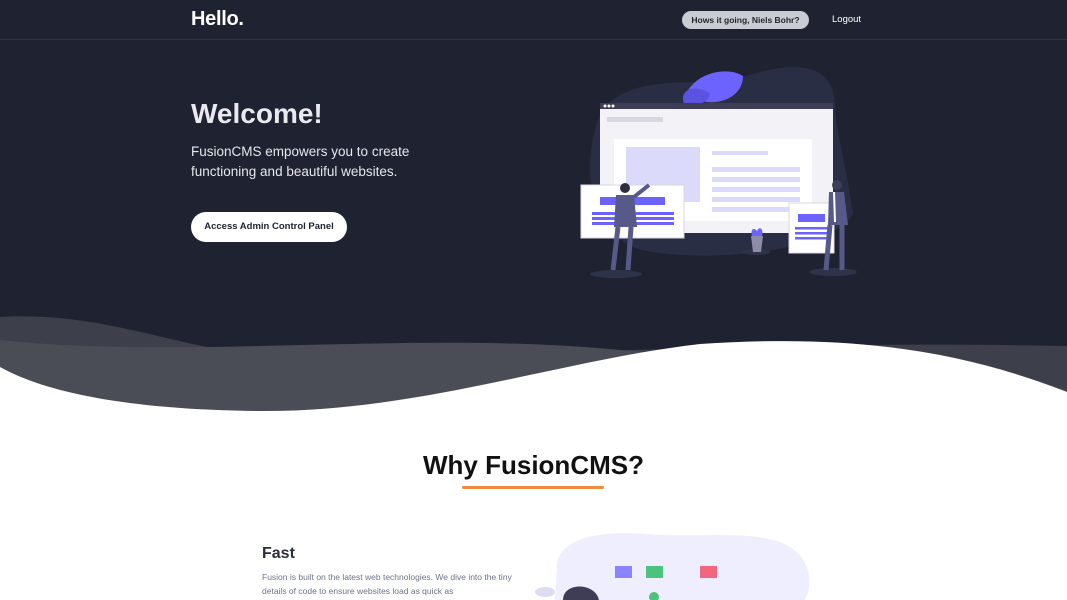  What do you see at coordinates (278, 553) in the screenshot?
I see `feature-title: Fast` at bounding box center [278, 553].